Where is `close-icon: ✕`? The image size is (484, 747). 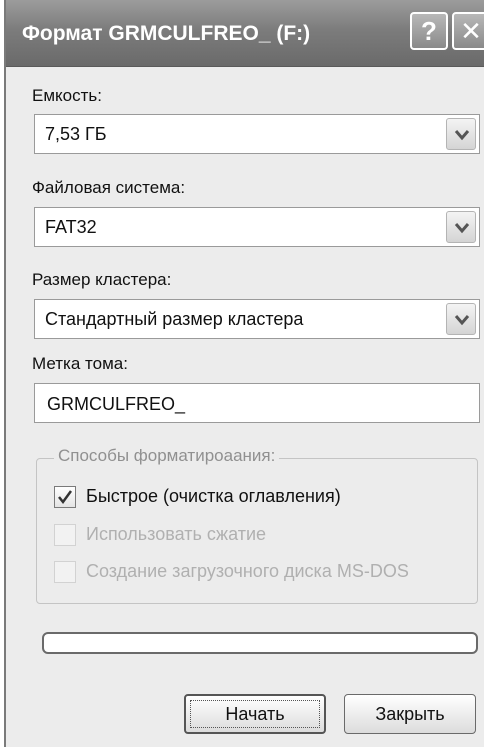 close-icon: ✕ is located at coordinates (471, 31).